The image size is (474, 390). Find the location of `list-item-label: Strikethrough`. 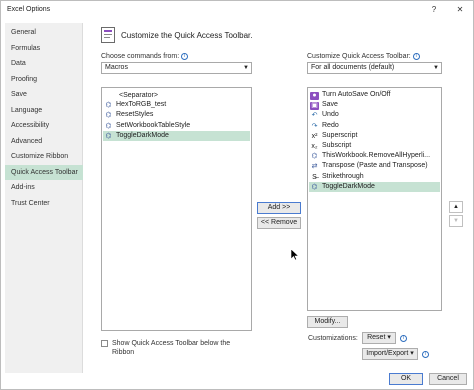

list-item-label: Strikethrough is located at coordinates (343, 176).